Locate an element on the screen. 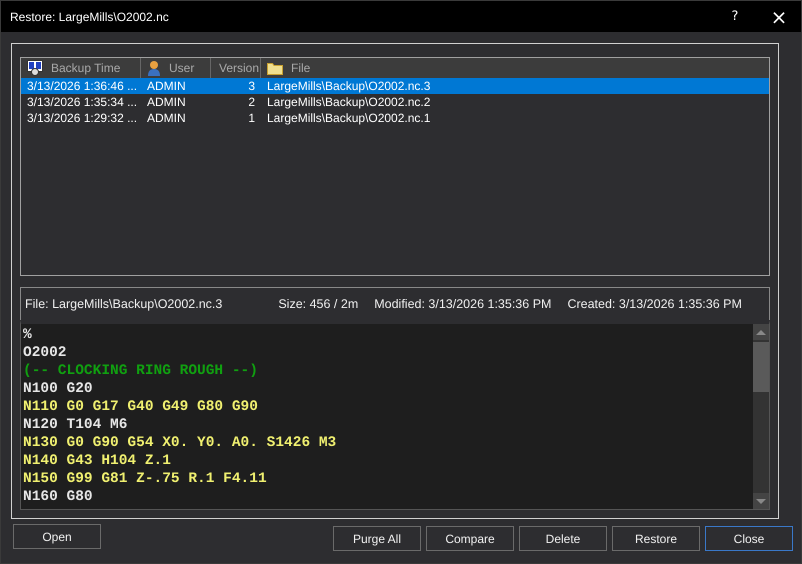  dialog-button: Compare is located at coordinates (470, 538).